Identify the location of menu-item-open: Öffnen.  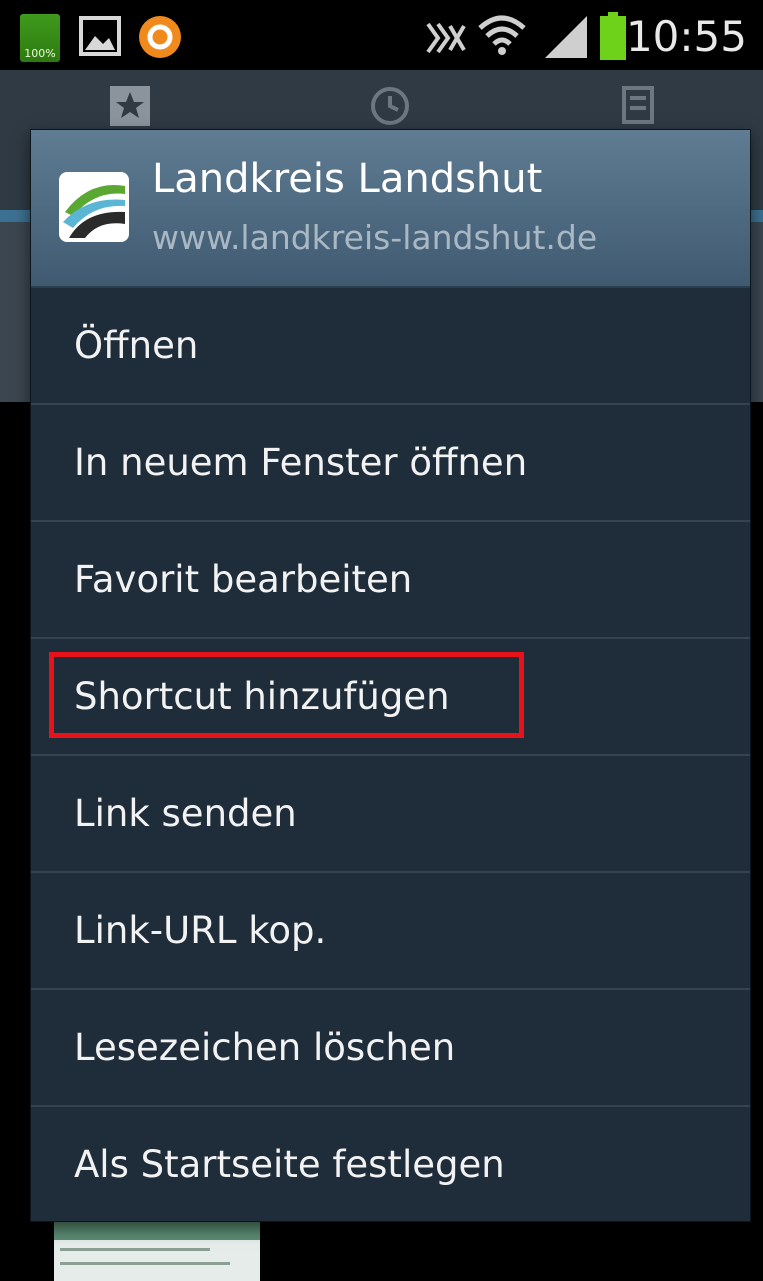
(390, 346).